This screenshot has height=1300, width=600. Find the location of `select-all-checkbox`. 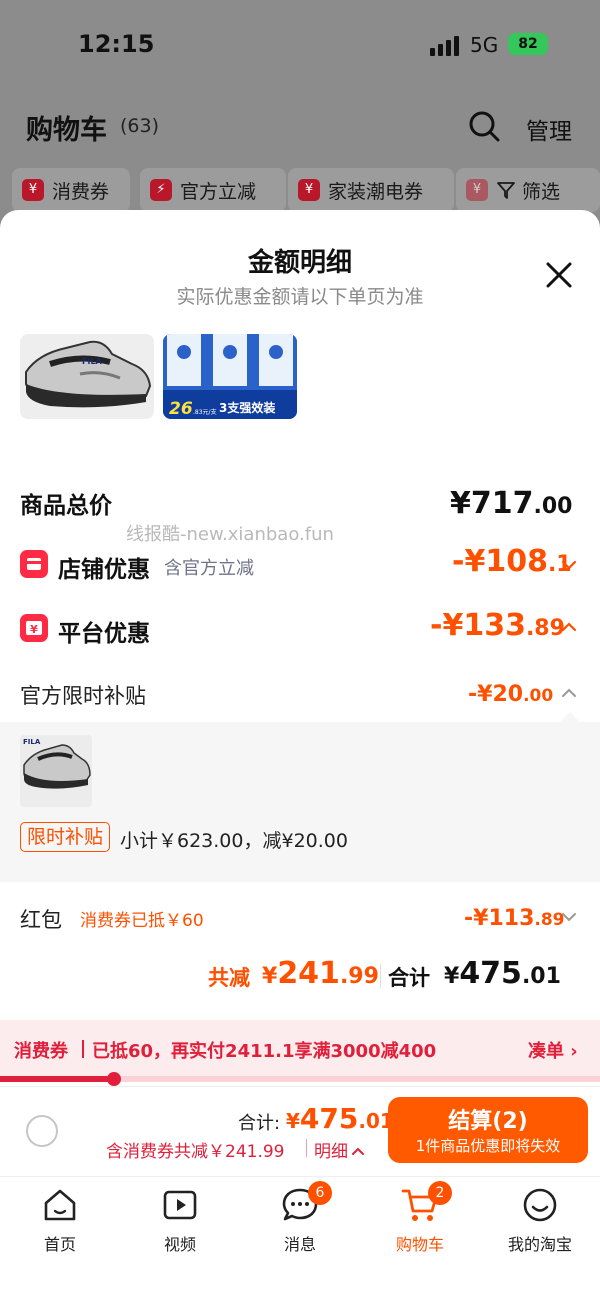

select-all-checkbox is located at coordinates (42, 1131).